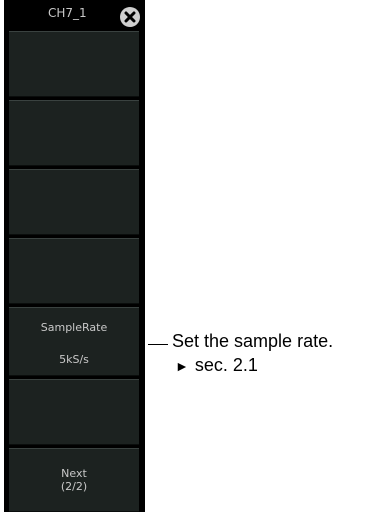 The width and height of the screenshot is (384, 512). What do you see at coordinates (253, 341) in the screenshot?
I see `callout-description: Set the sample rate.` at bounding box center [253, 341].